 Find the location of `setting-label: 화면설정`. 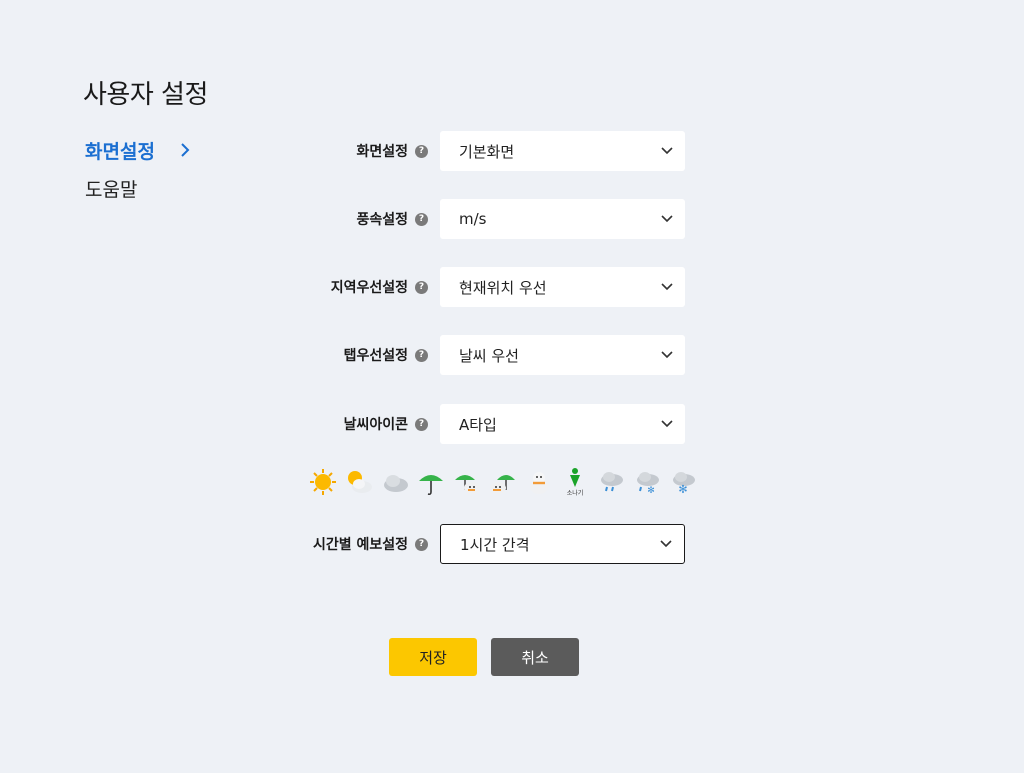

setting-label: 화면설정 is located at coordinates (382, 152).